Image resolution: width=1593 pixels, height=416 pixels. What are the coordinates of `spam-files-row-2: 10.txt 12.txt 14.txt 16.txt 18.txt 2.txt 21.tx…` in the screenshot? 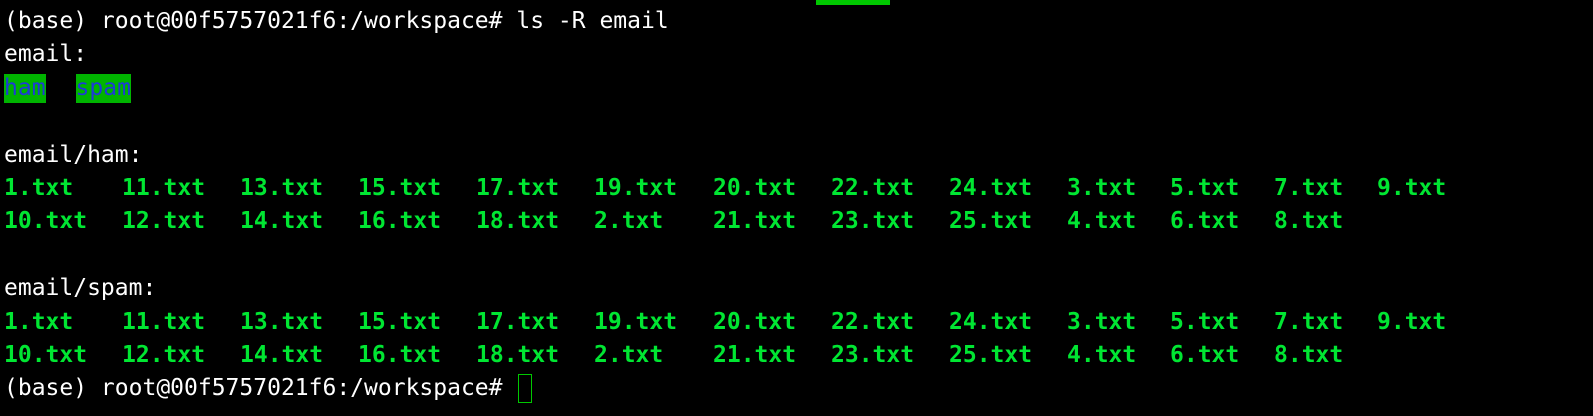 It's located at (796, 355).